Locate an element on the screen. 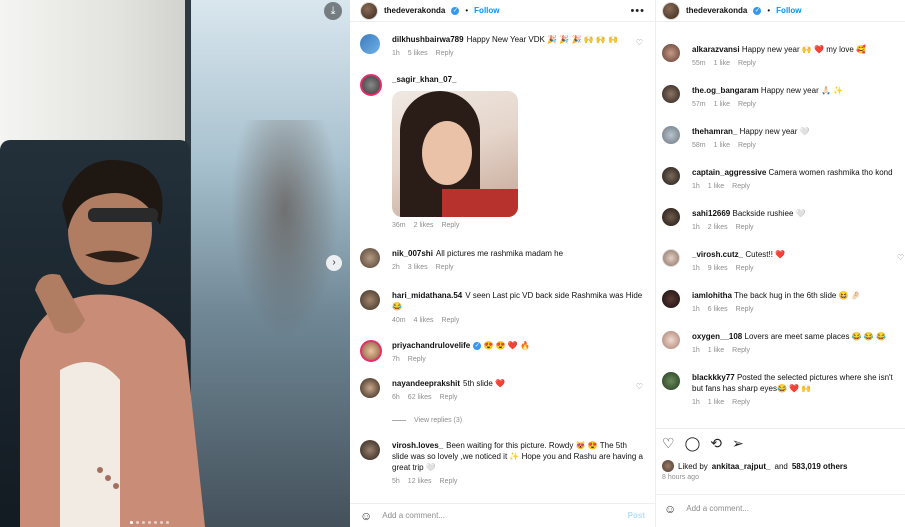 The height and width of the screenshot is (527, 905). comment-username: alkarazvansi is located at coordinates (716, 49).